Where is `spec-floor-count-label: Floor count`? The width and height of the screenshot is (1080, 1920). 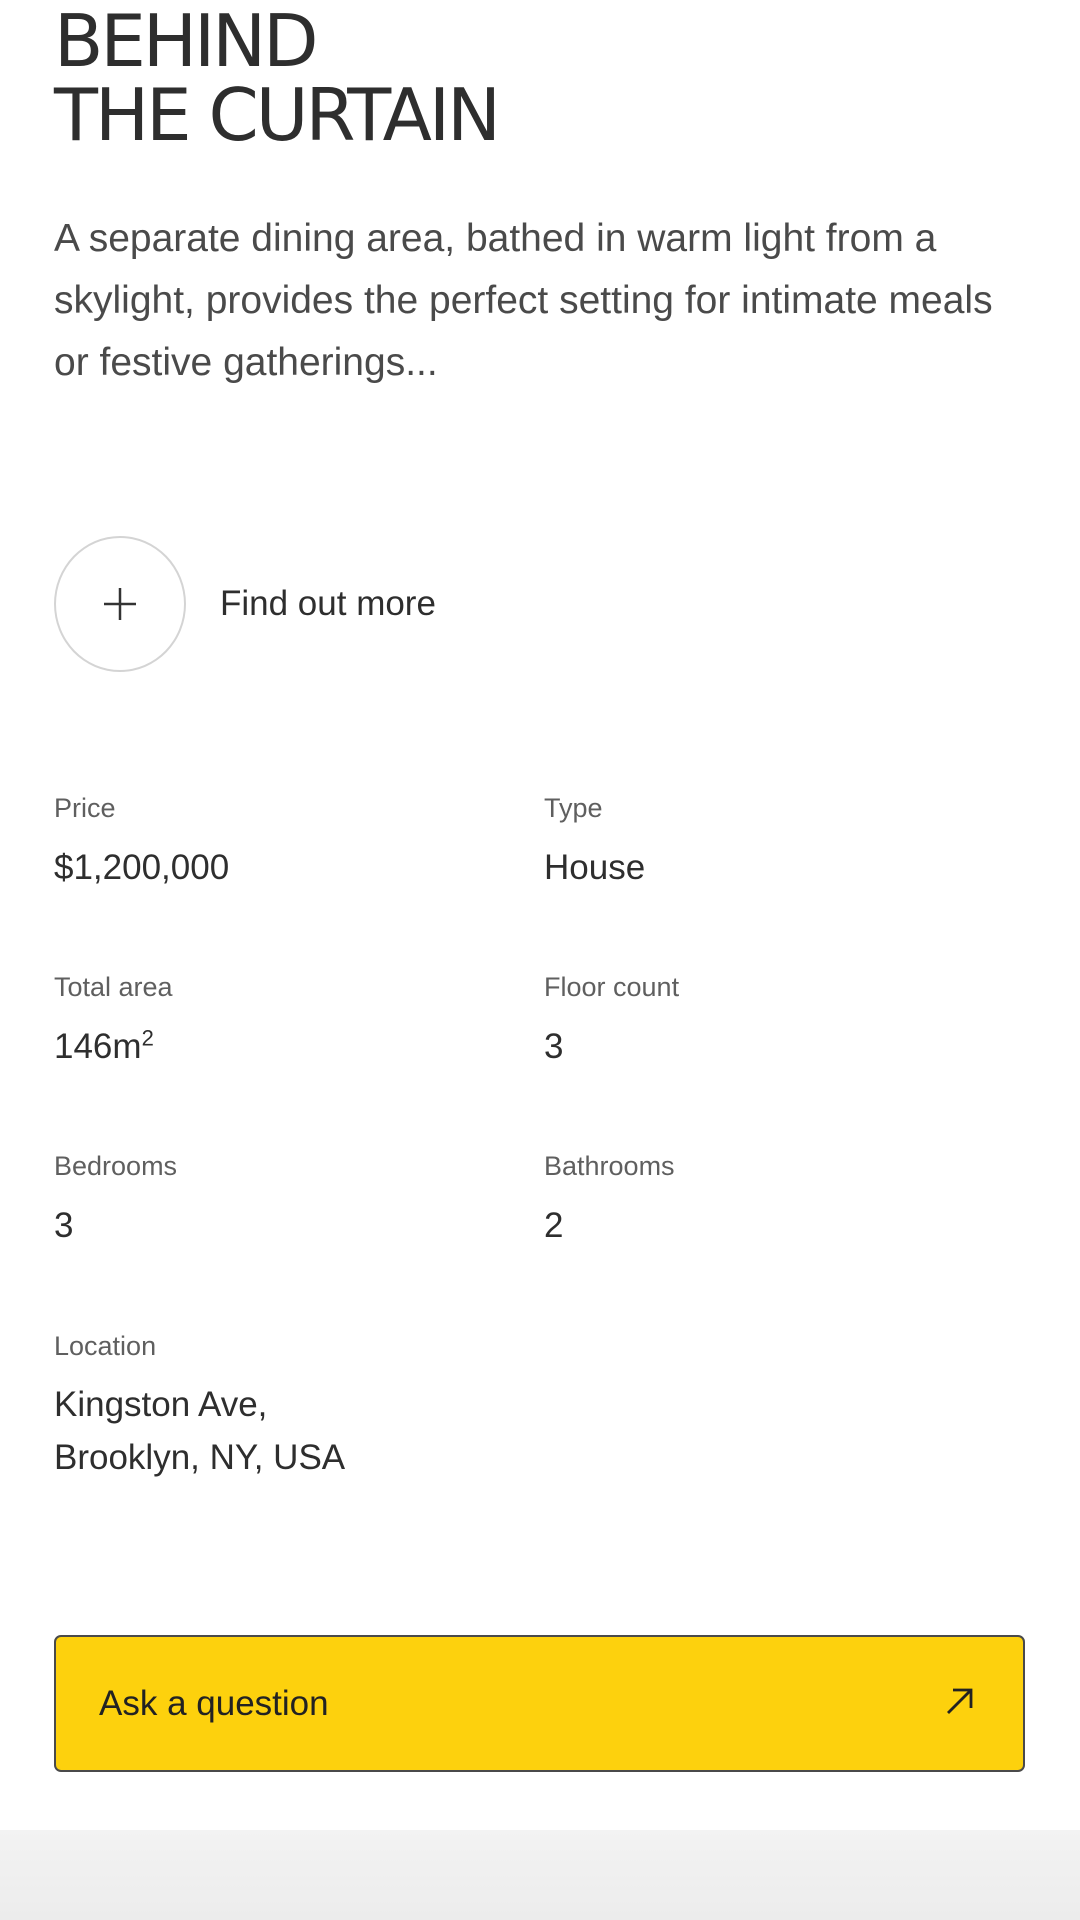
spec-floor-count-label: Floor count is located at coordinates (612, 987).